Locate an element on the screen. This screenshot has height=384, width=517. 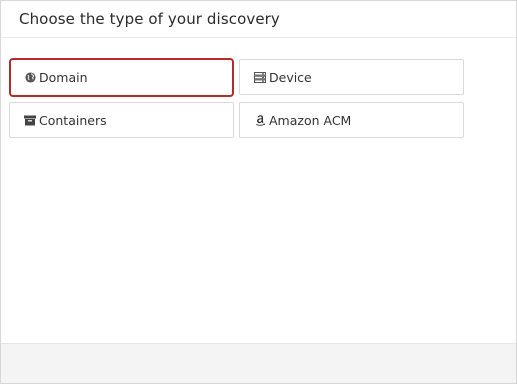
globe-icon is located at coordinates (30, 78).